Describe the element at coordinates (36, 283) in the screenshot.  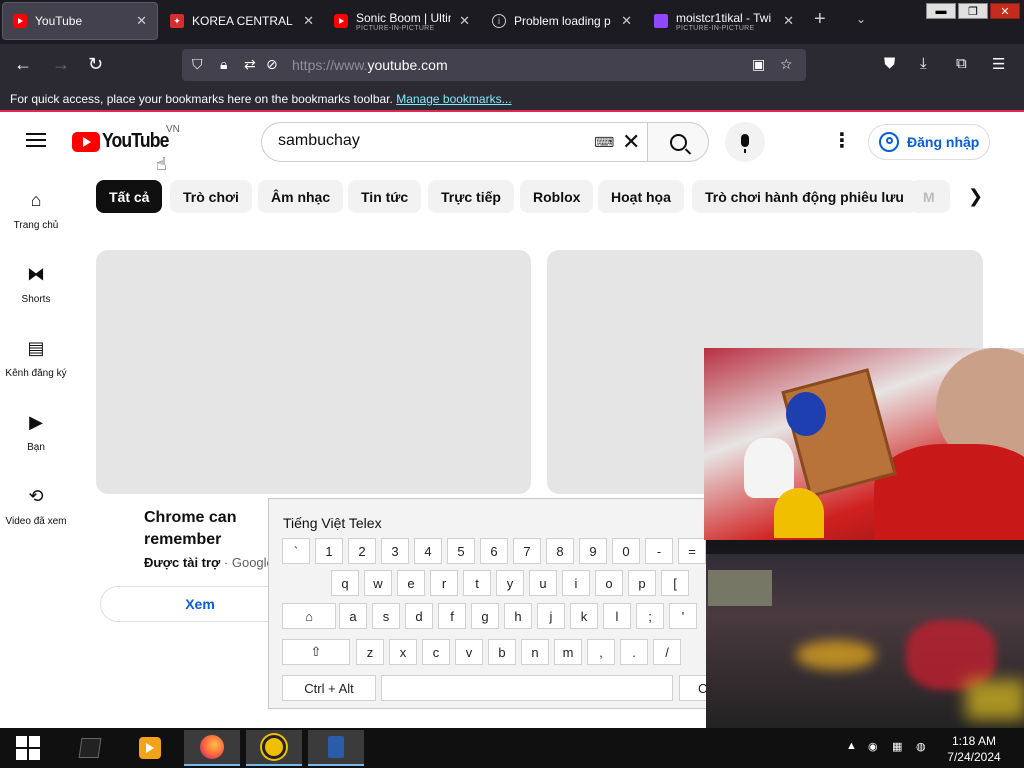
I see `guide-item-shorts: ⧓ Shorts` at that location.